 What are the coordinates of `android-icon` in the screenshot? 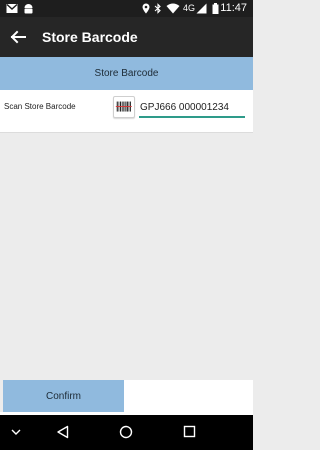 It's located at (28, 9).